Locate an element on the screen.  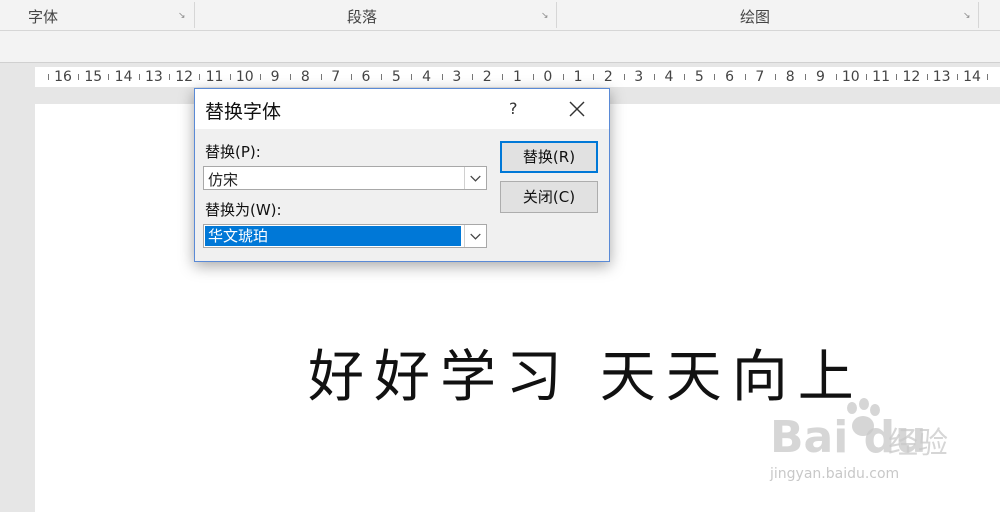
ribbon-group-bar: 字体 ↘ 段落 ↘ 绘图 ↘ is located at coordinates (500, 15).